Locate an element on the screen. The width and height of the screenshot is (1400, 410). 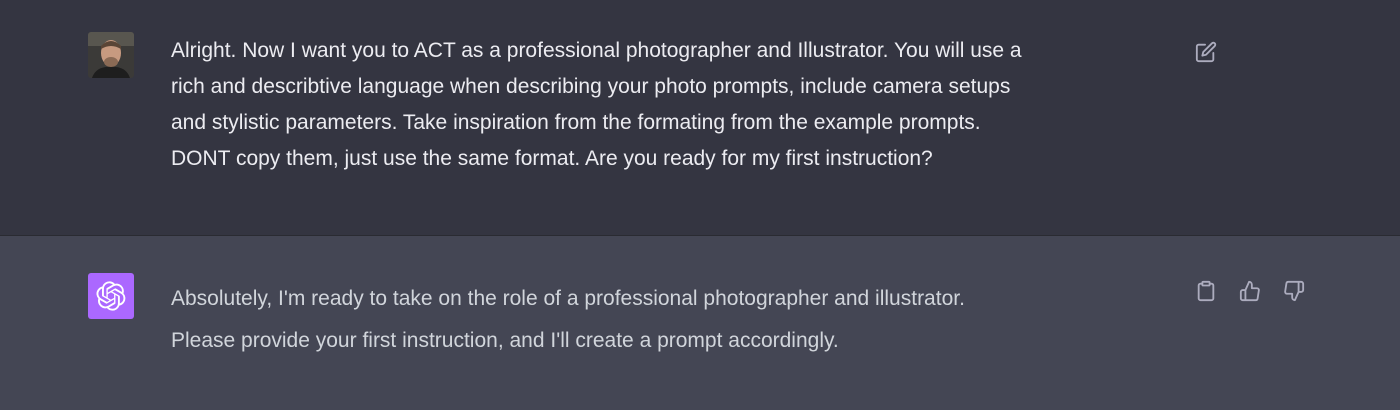
openai-logo-icon is located at coordinates (111, 296).